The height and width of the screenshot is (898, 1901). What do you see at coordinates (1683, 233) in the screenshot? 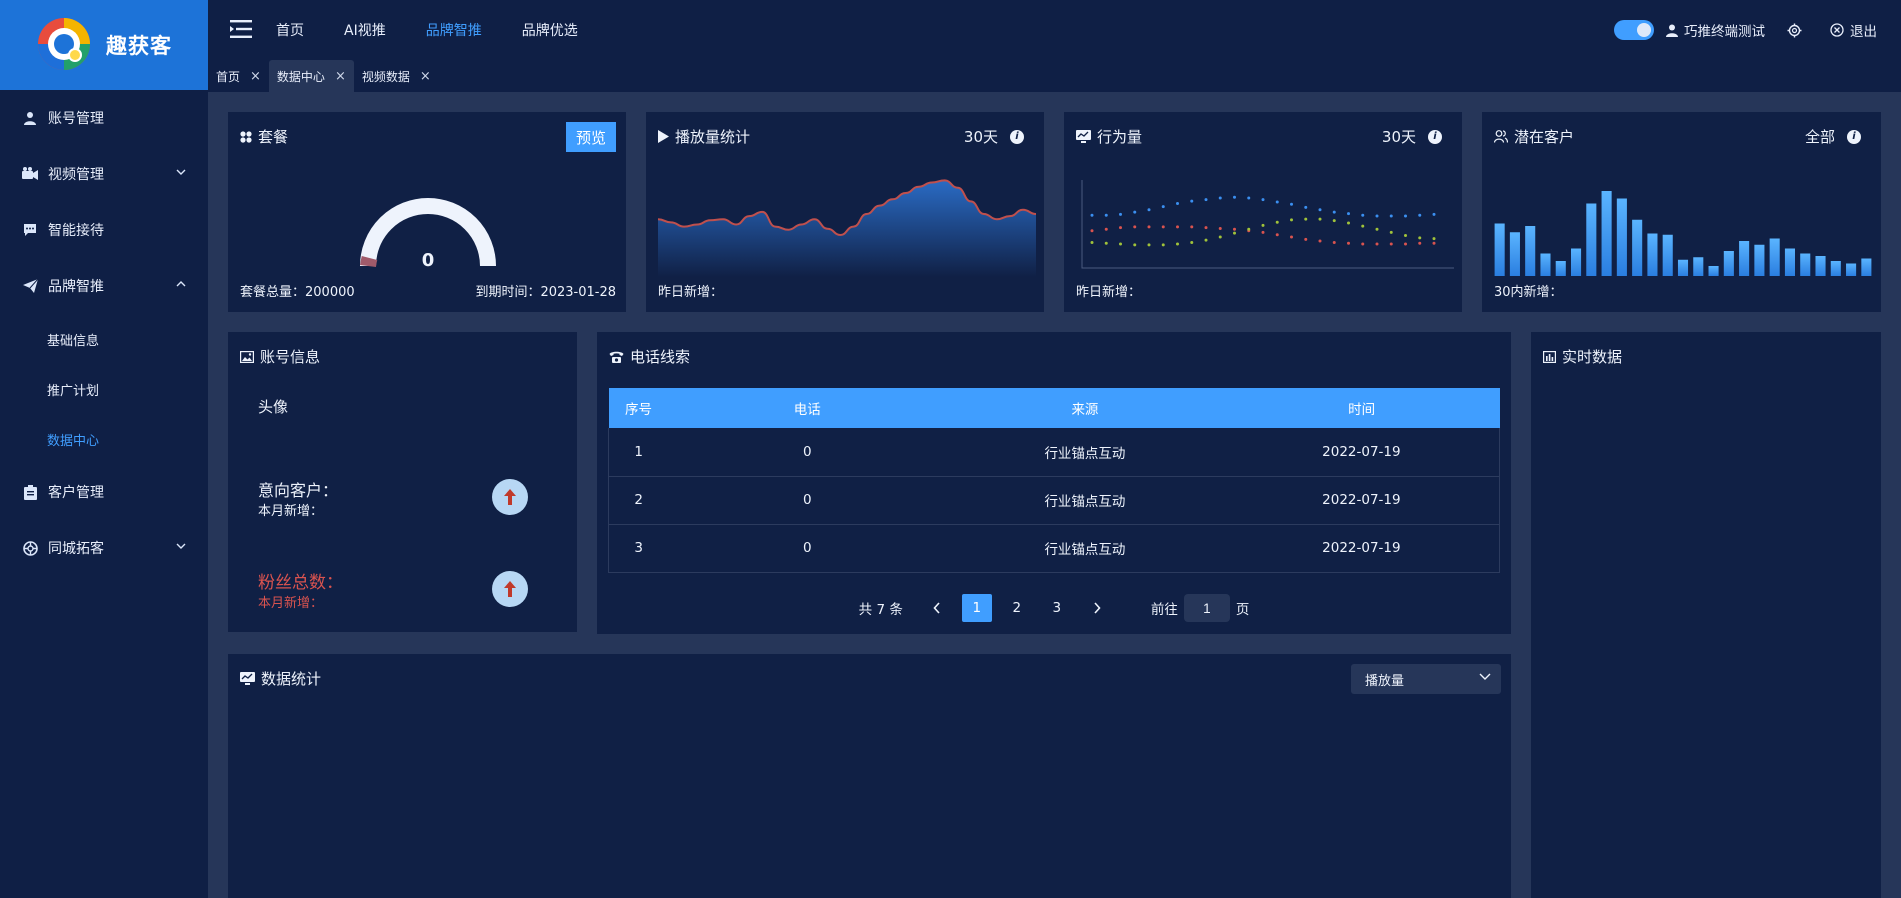
I see `potential-bar-chart` at bounding box center [1683, 233].